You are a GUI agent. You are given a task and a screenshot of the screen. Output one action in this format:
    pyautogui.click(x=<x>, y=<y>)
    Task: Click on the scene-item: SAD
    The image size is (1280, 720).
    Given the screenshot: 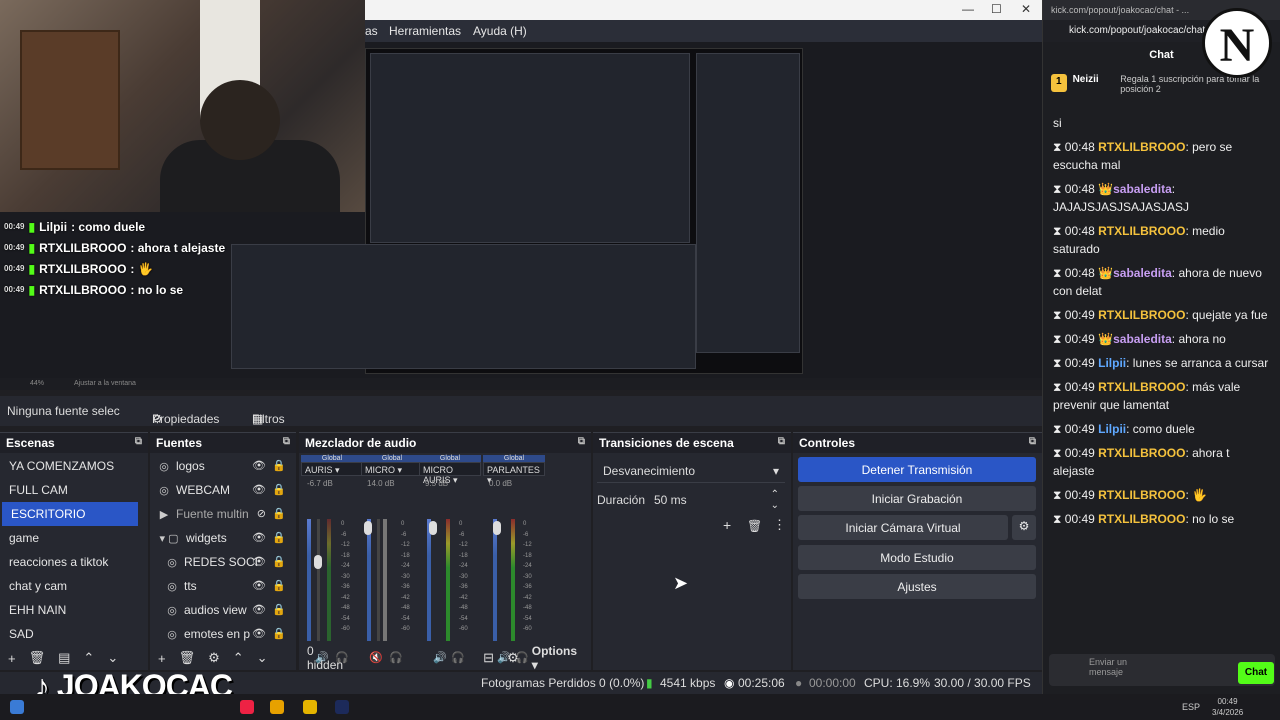 What is the action you would take?
    pyautogui.click(x=74, y=634)
    